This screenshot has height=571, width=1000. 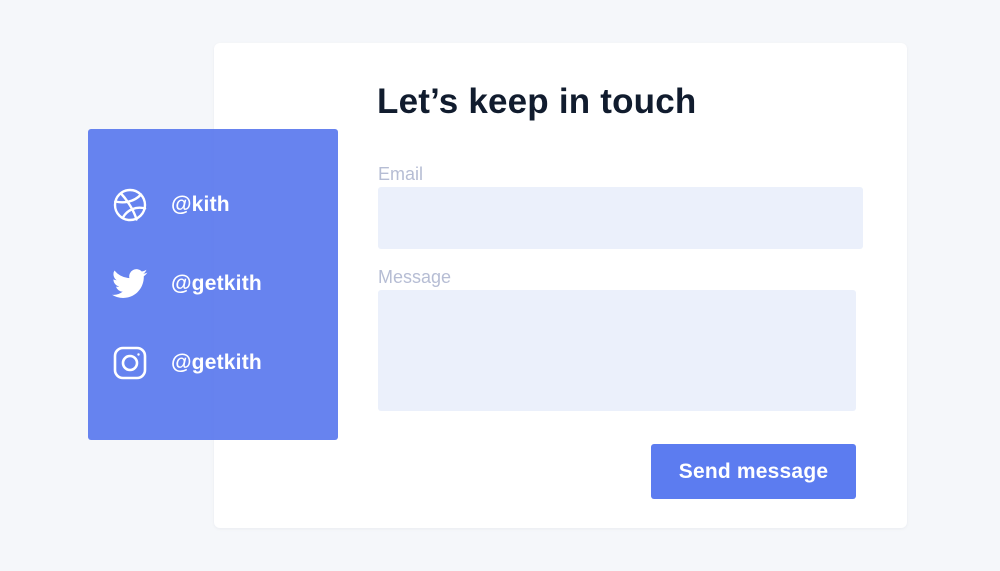 I want to click on social-links-panel: @kith @getkith @getkith, so click(x=213, y=284).